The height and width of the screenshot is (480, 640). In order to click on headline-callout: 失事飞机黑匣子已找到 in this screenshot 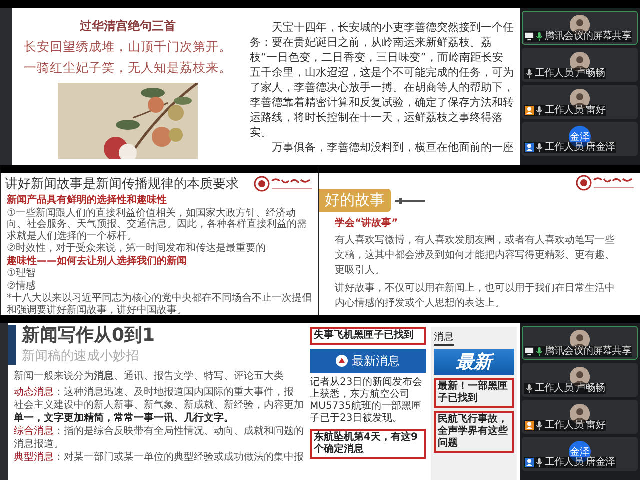, I will do `click(368, 336)`.